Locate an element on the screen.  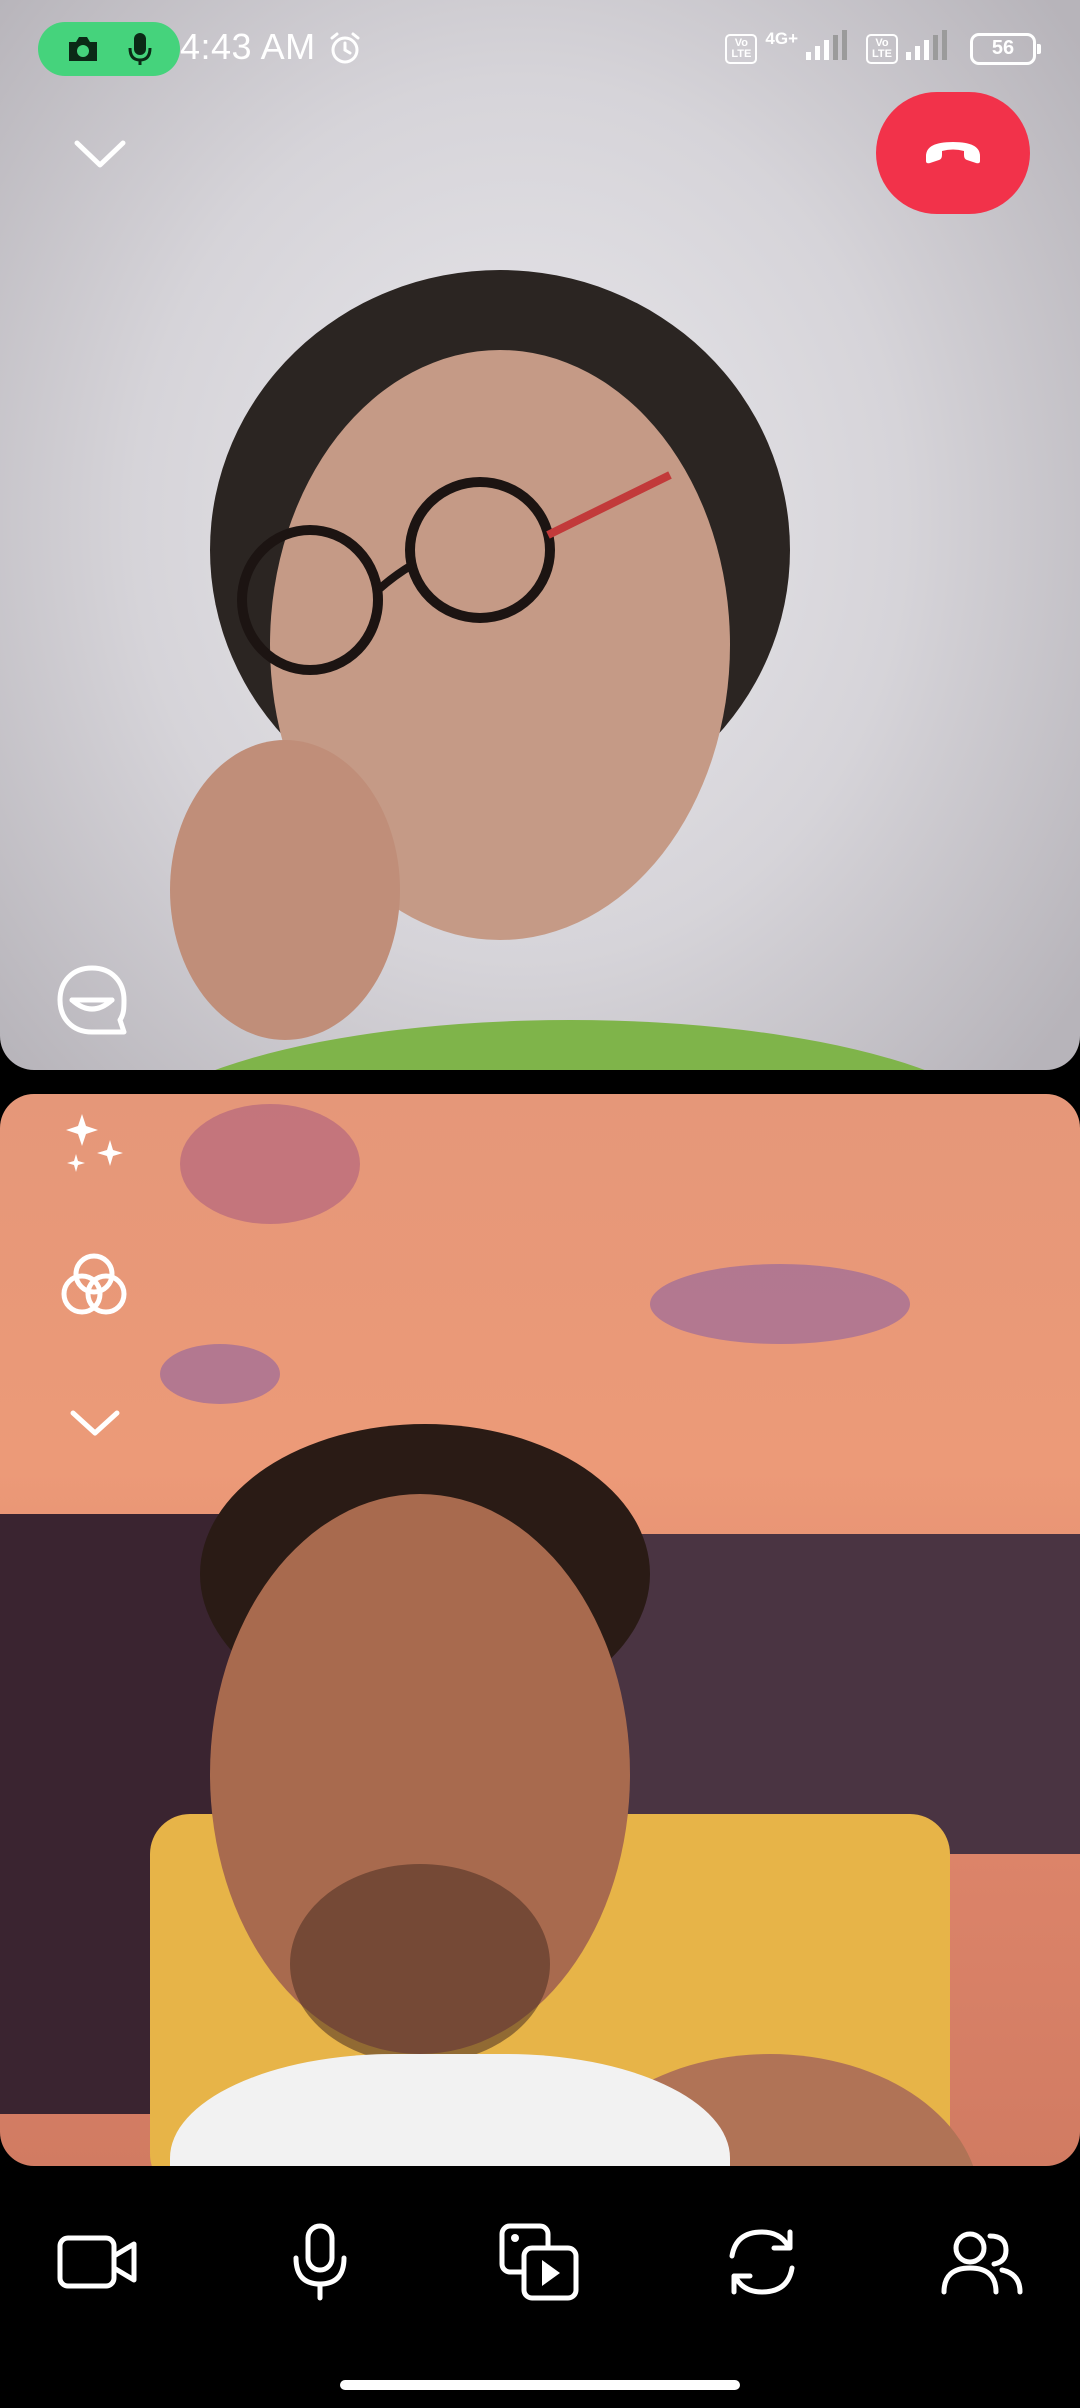
participants-button is located at coordinates (982, 2264).